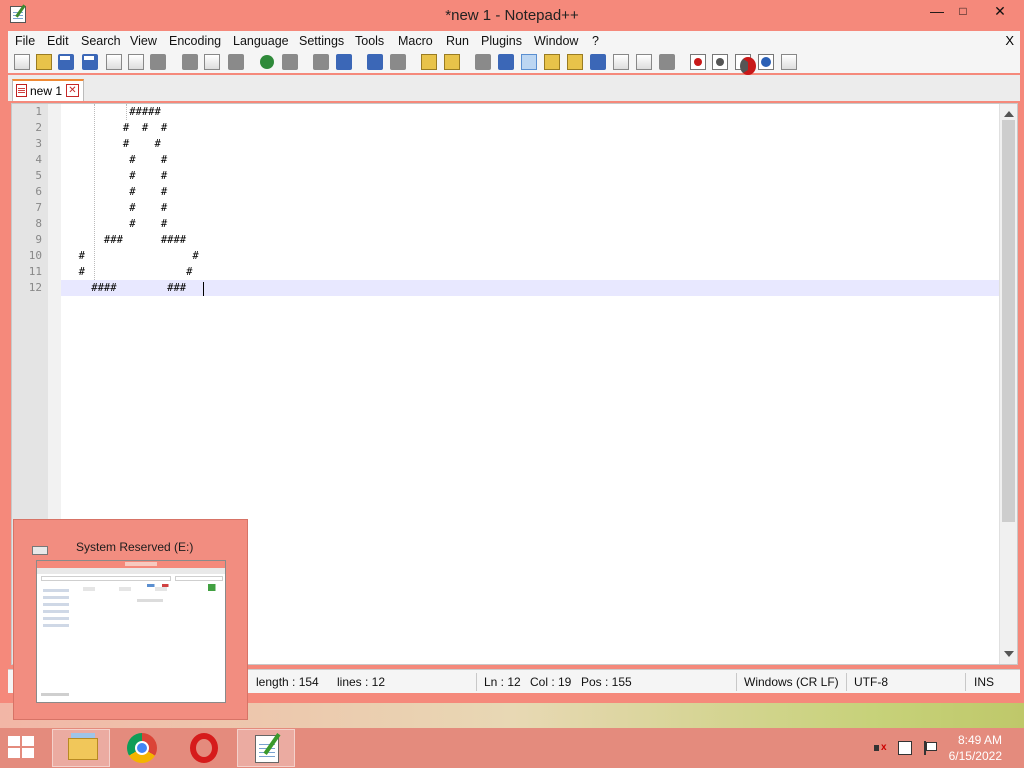 The height and width of the screenshot is (768, 1024). What do you see at coordinates (113, 112) in the screenshot?
I see `code-line: #####` at bounding box center [113, 112].